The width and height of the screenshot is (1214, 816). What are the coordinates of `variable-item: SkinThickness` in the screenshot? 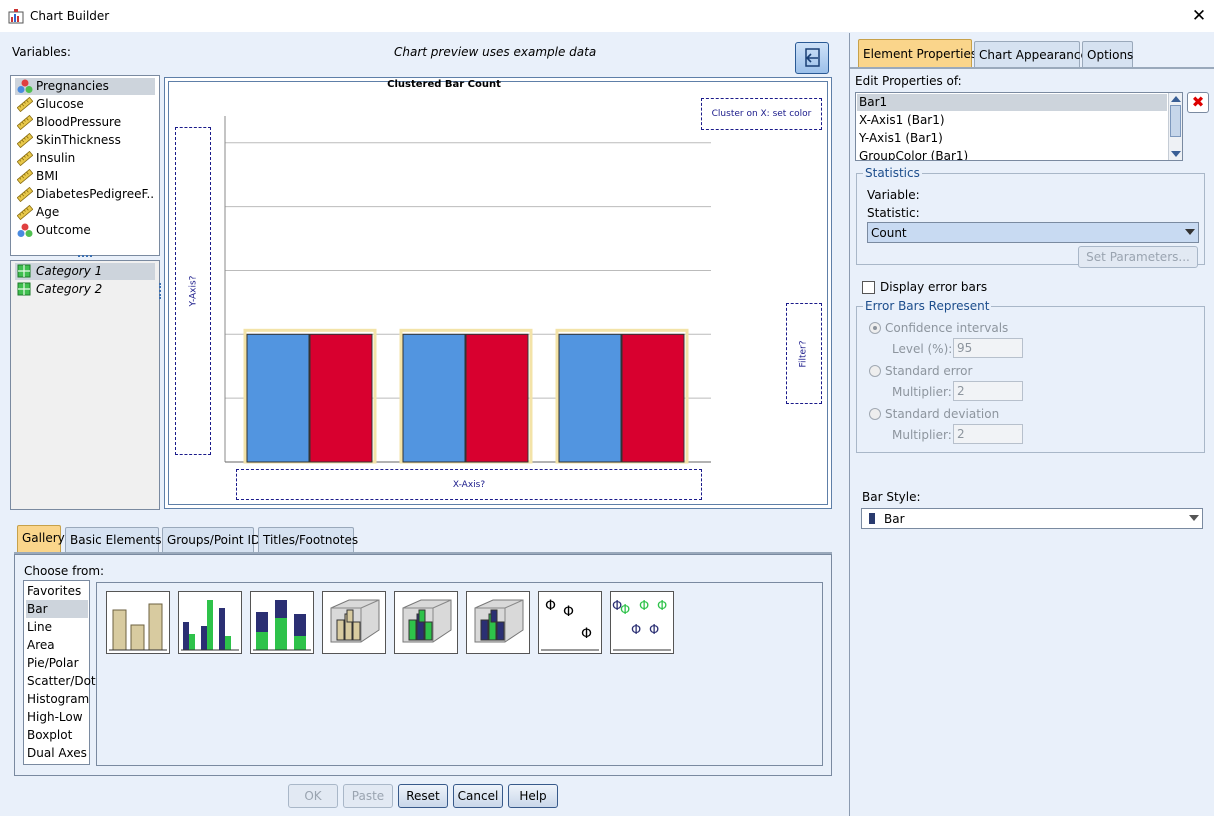 It's located at (85, 140).